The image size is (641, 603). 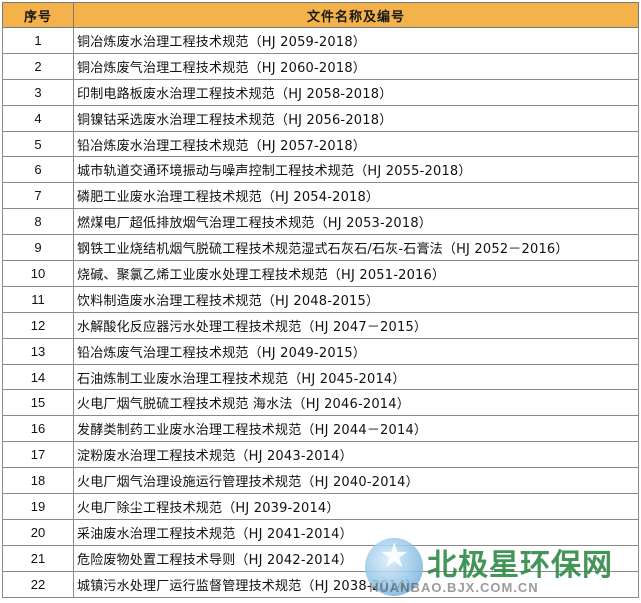 I want to click on document-name-cell: 饮料制造废水治理工程技术规范（HJ 2048-2015）, so click(x=356, y=299).